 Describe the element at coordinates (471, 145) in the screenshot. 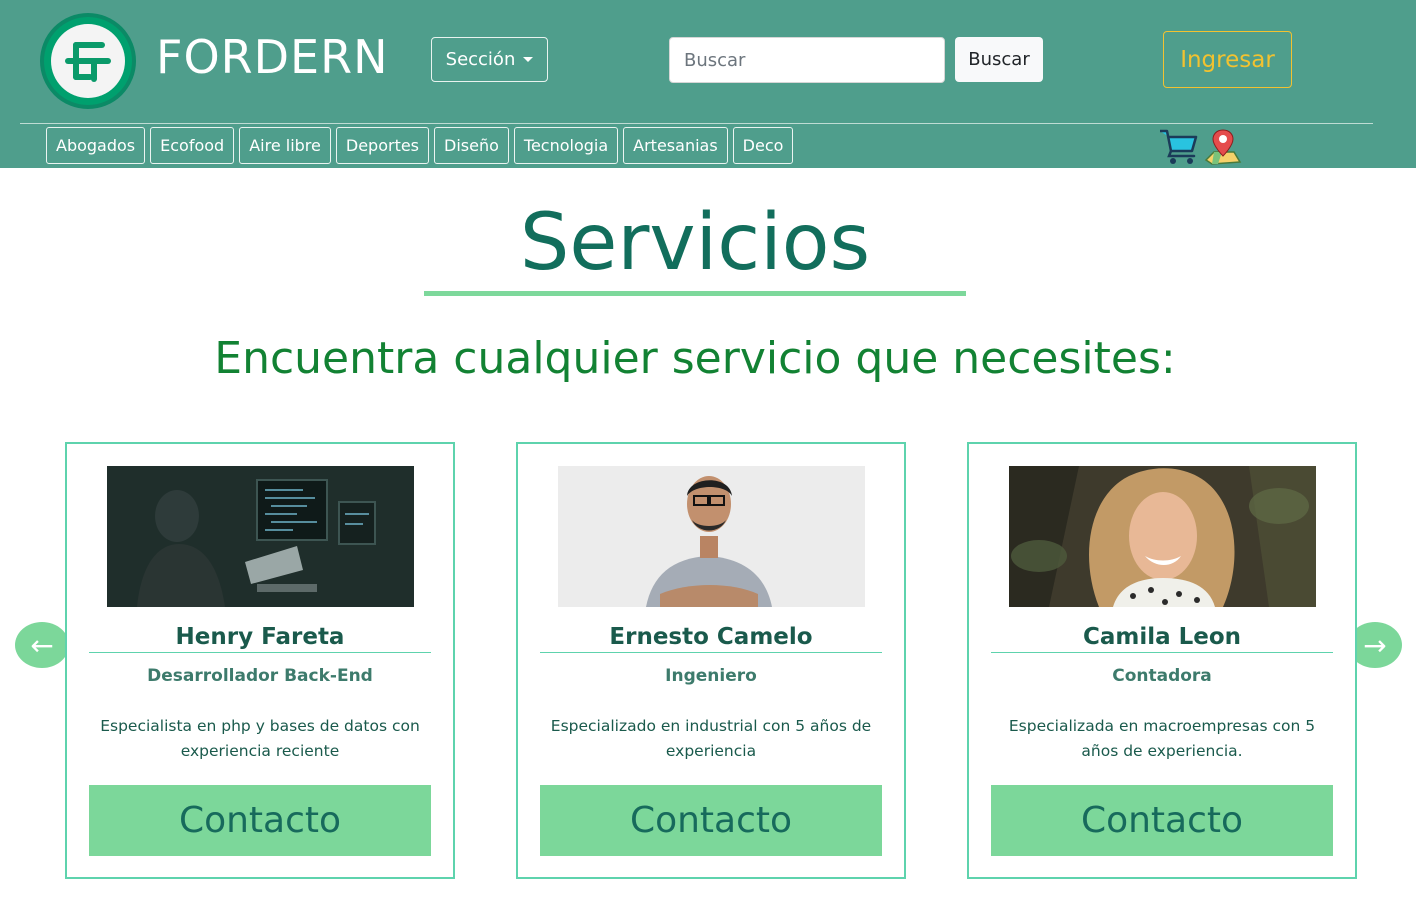

I see `category-diseno: Diseño` at that location.